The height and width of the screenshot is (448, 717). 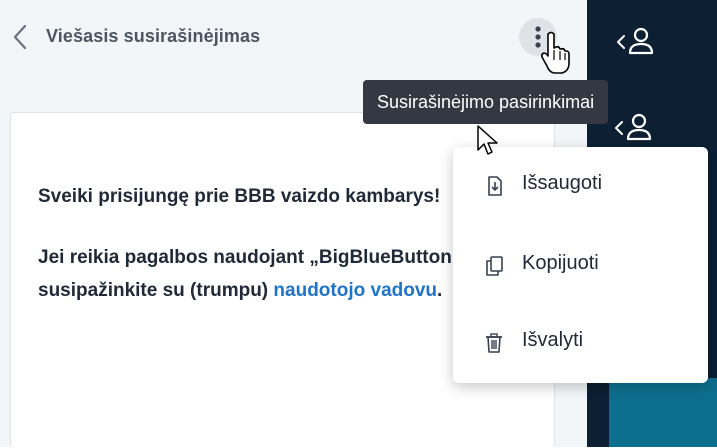 What do you see at coordinates (355, 290) in the screenshot?
I see `user-guide-link: naudotojo vadovu` at bounding box center [355, 290].